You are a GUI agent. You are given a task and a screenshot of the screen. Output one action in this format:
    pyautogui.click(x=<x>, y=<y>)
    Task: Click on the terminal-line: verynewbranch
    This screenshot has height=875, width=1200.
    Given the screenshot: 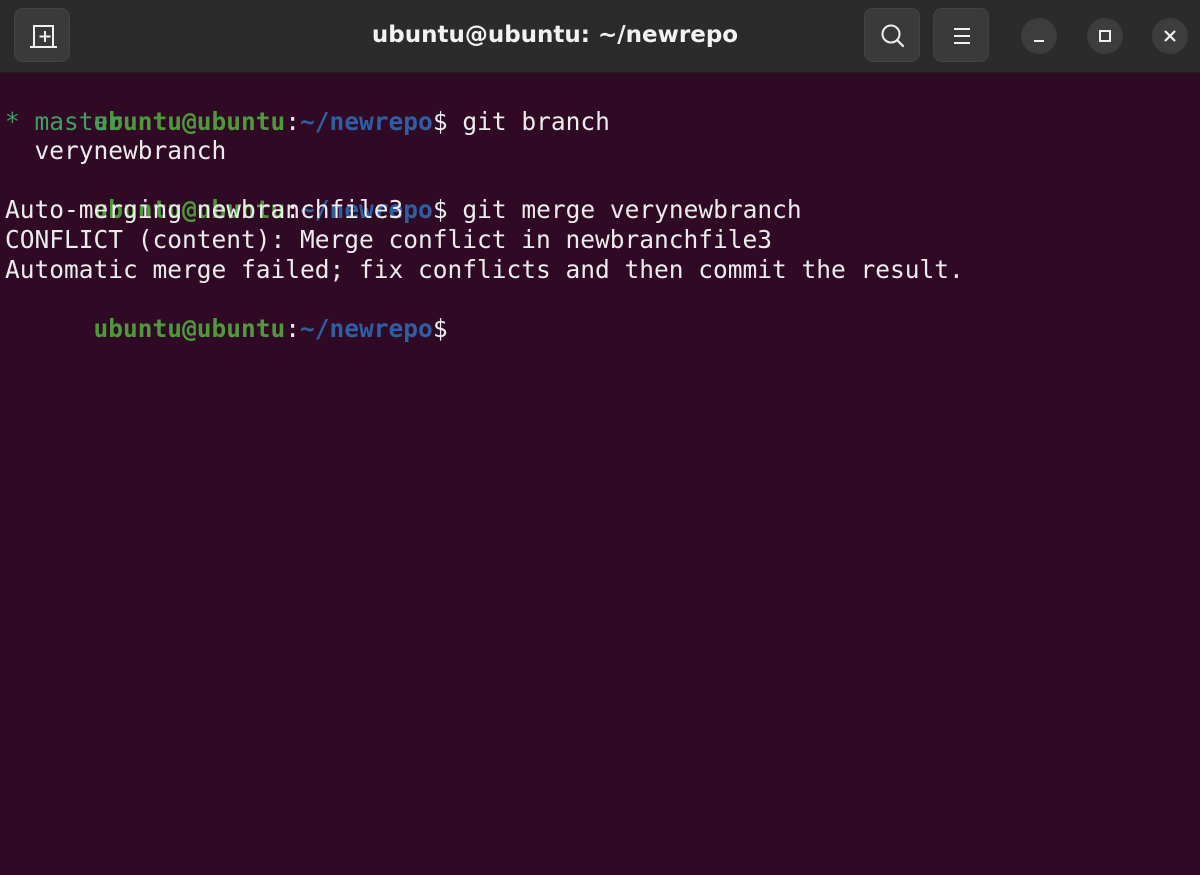 What is the action you would take?
    pyautogui.click(x=116, y=151)
    